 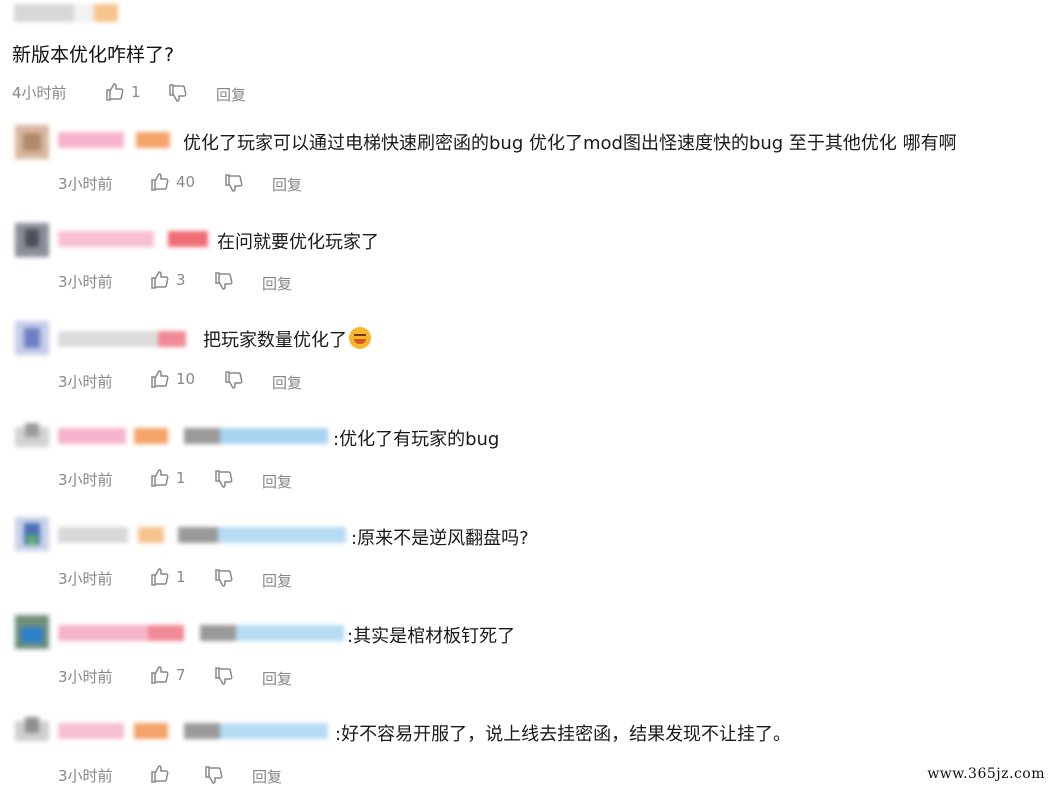 What do you see at coordinates (275, 340) in the screenshot?
I see `comment-text-content: 把玩家数量优化了` at bounding box center [275, 340].